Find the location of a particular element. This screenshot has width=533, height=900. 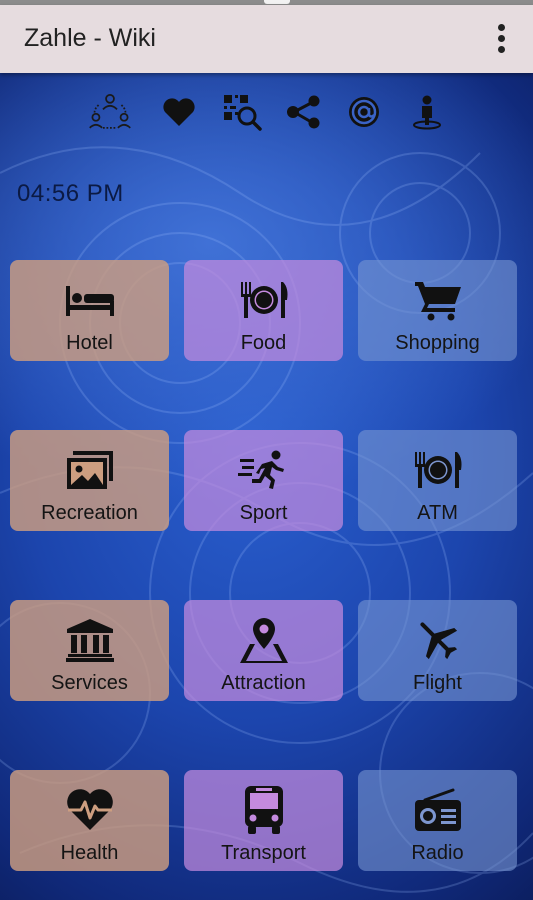

tile-transport: Transport is located at coordinates (263, 820).